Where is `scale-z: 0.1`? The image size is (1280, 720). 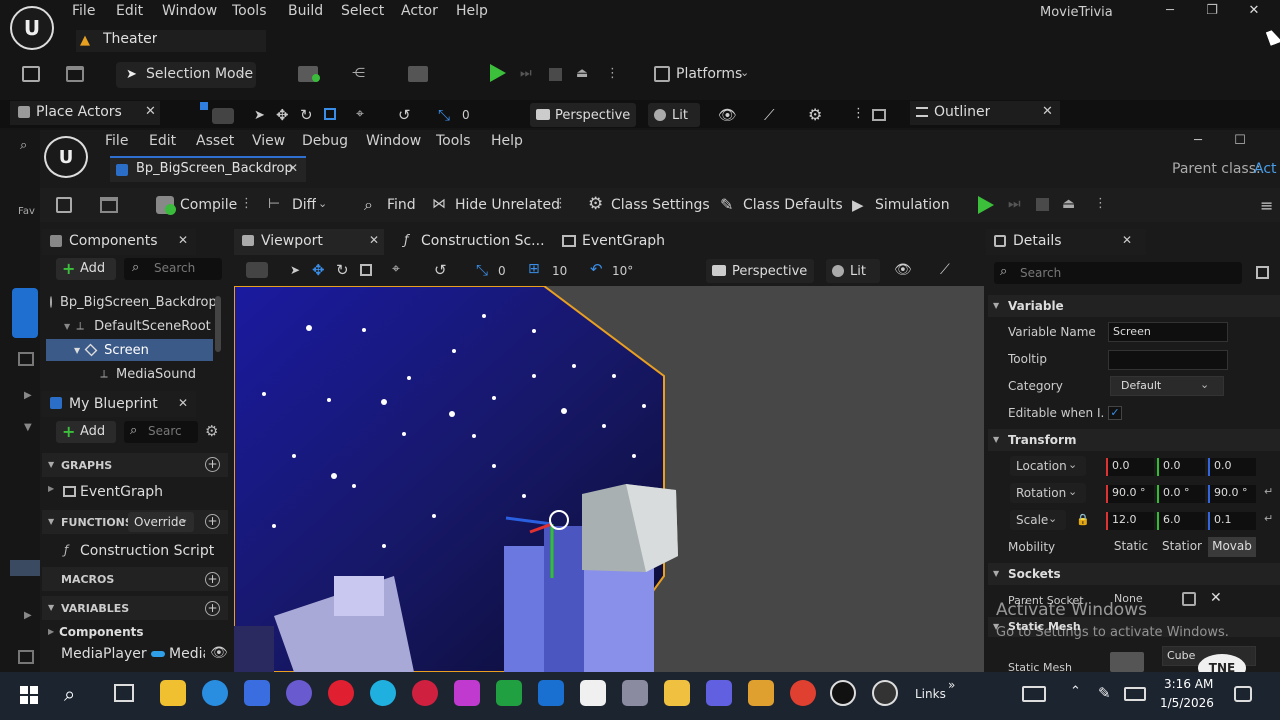
scale-z: 0.1 is located at coordinates (1232, 521).